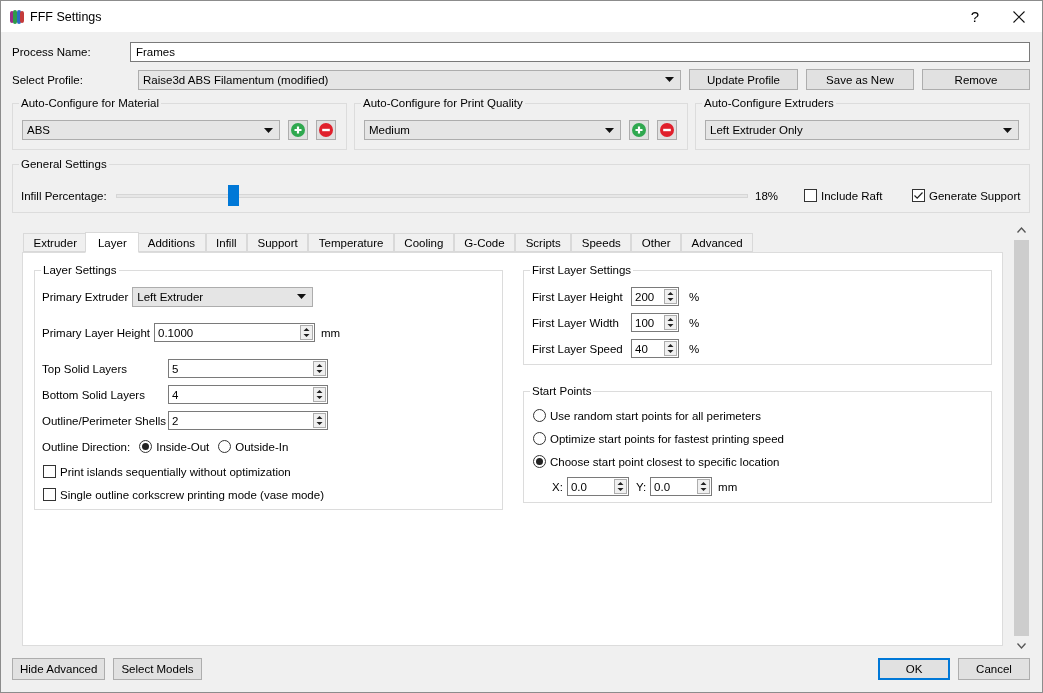 The image size is (1043, 693). What do you see at coordinates (860, 79) in the screenshot?
I see `profile-button: Save as New` at bounding box center [860, 79].